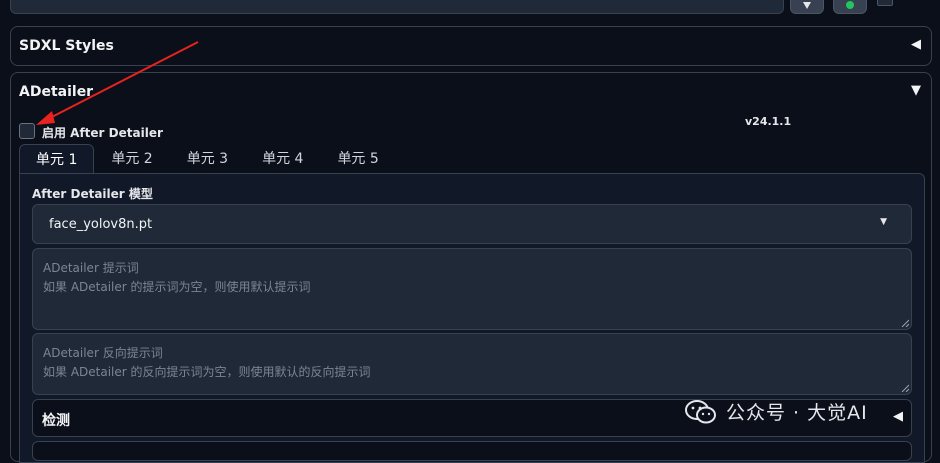  Describe the element at coordinates (700, 411) in the screenshot. I see `wechat-icon` at that location.